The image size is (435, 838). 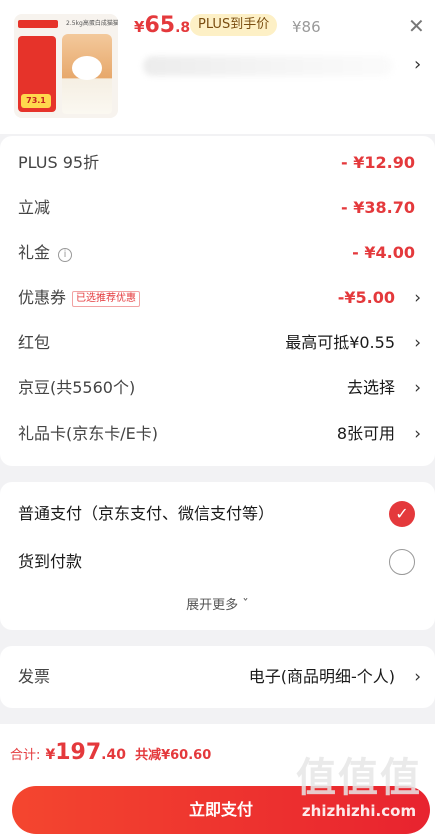 What do you see at coordinates (234, 25) in the screenshot?
I see `plus-price-badge: PLUS到手价` at bounding box center [234, 25].